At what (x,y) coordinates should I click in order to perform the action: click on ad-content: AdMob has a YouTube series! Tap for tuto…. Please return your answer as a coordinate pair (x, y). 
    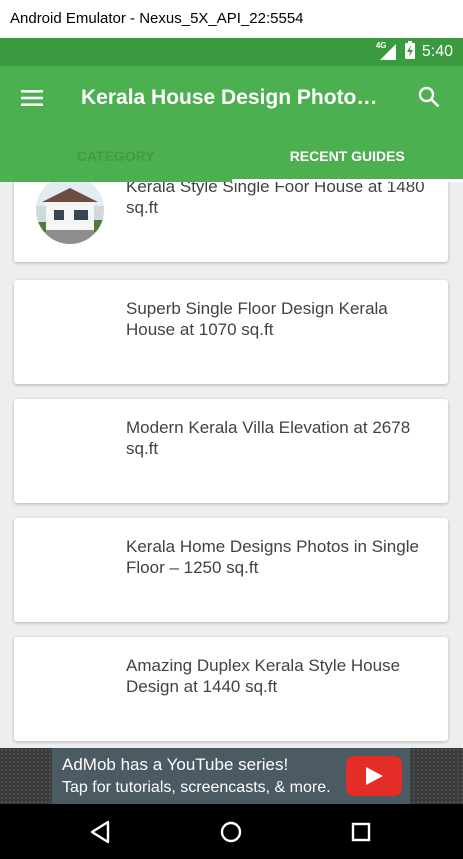
    Looking at the image, I should click on (231, 776).